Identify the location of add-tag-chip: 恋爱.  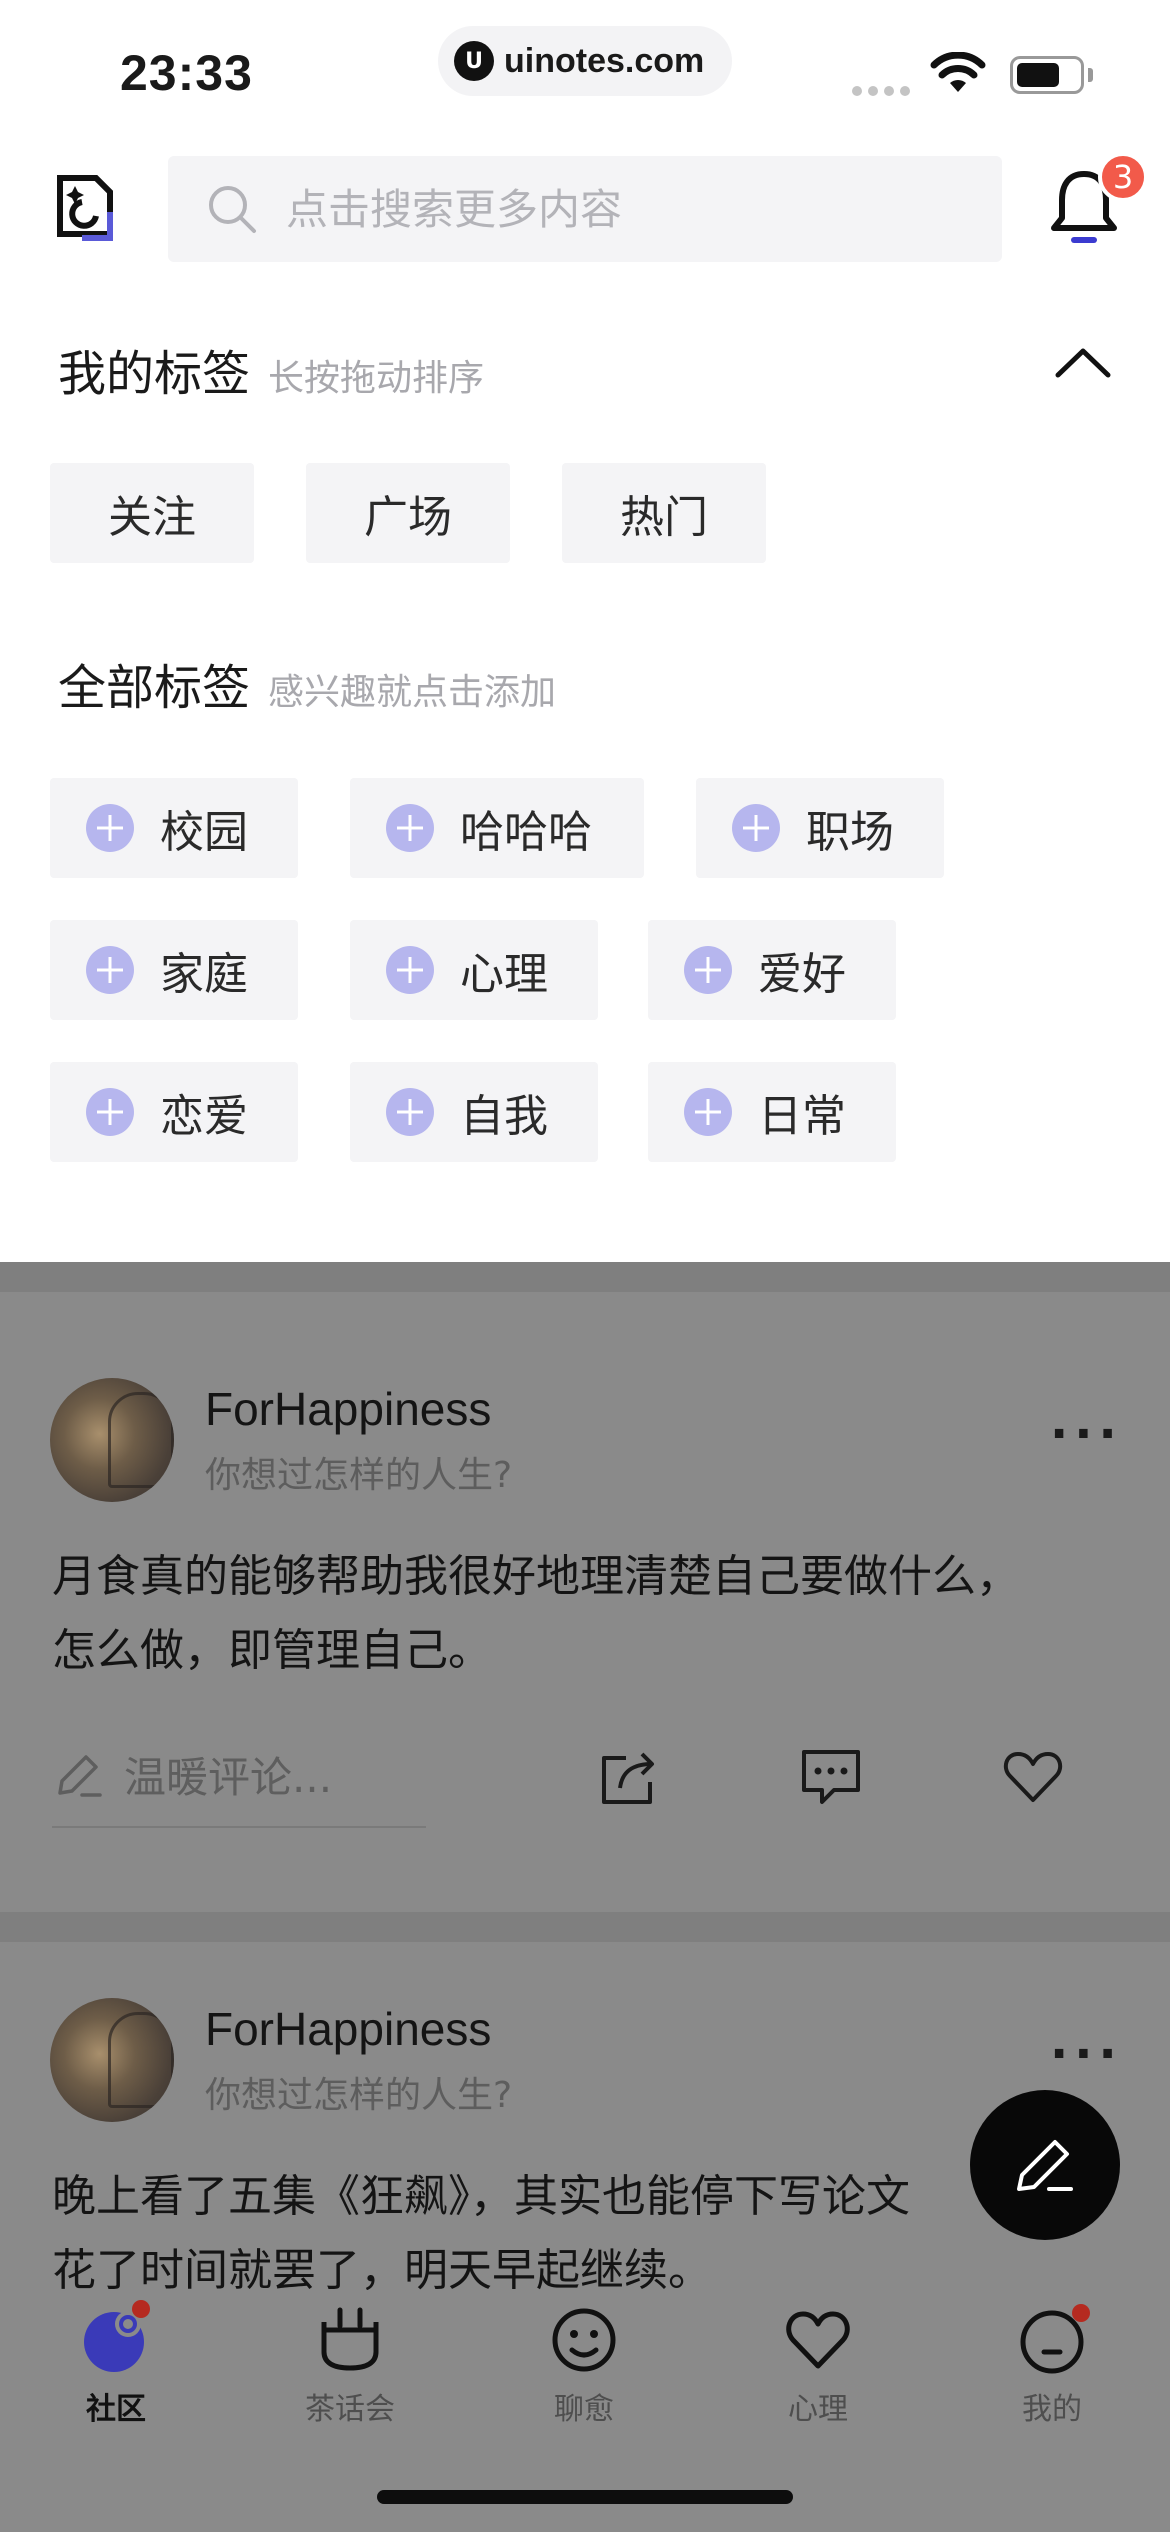
(174, 1112).